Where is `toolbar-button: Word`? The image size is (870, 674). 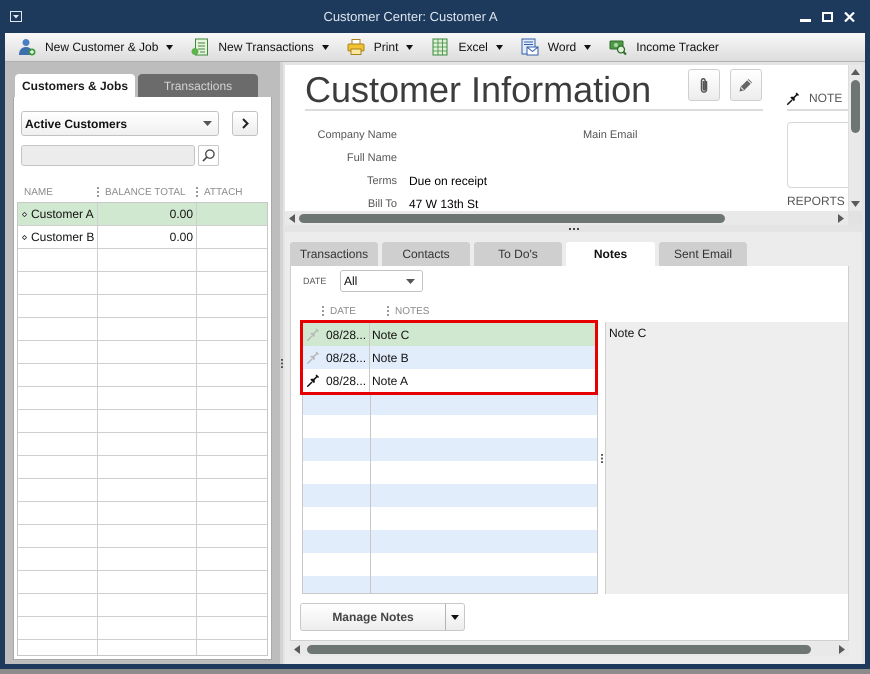
toolbar-button: Word is located at coordinates (556, 47).